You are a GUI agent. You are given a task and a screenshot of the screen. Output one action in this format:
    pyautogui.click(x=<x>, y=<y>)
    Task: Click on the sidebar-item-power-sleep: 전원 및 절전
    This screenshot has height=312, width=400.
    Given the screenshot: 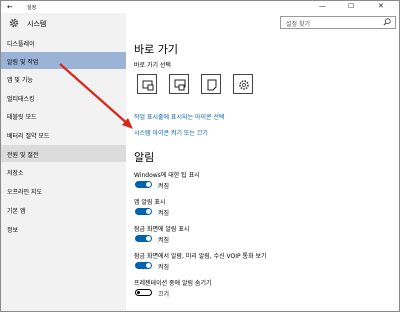 What is the action you would take?
    pyautogui.click(x=63, y=153)
    